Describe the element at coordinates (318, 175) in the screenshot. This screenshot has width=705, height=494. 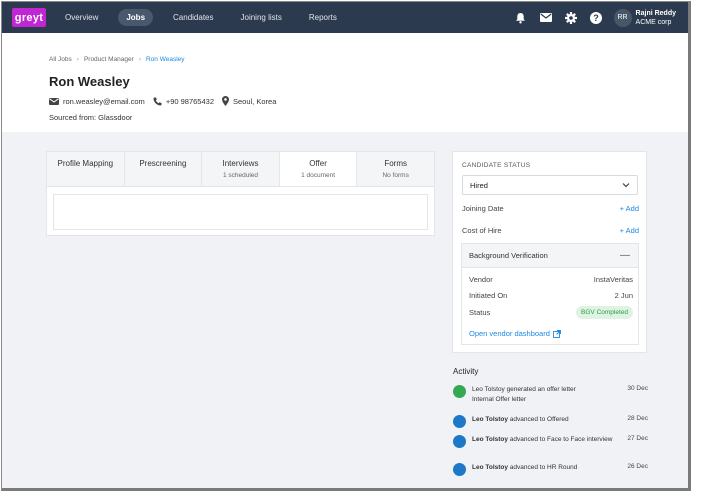
I see `tab-sublabel: 1 document` at that location.